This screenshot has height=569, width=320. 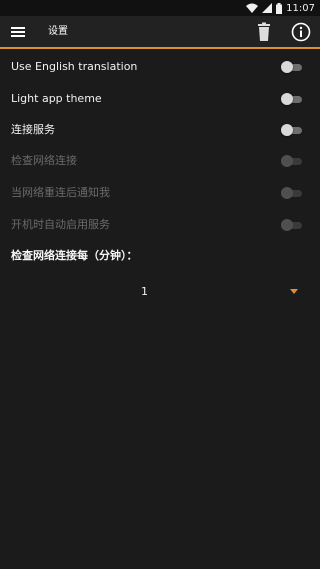 I want to click on notify-reconnect-switch, so click(x=292, y=193).